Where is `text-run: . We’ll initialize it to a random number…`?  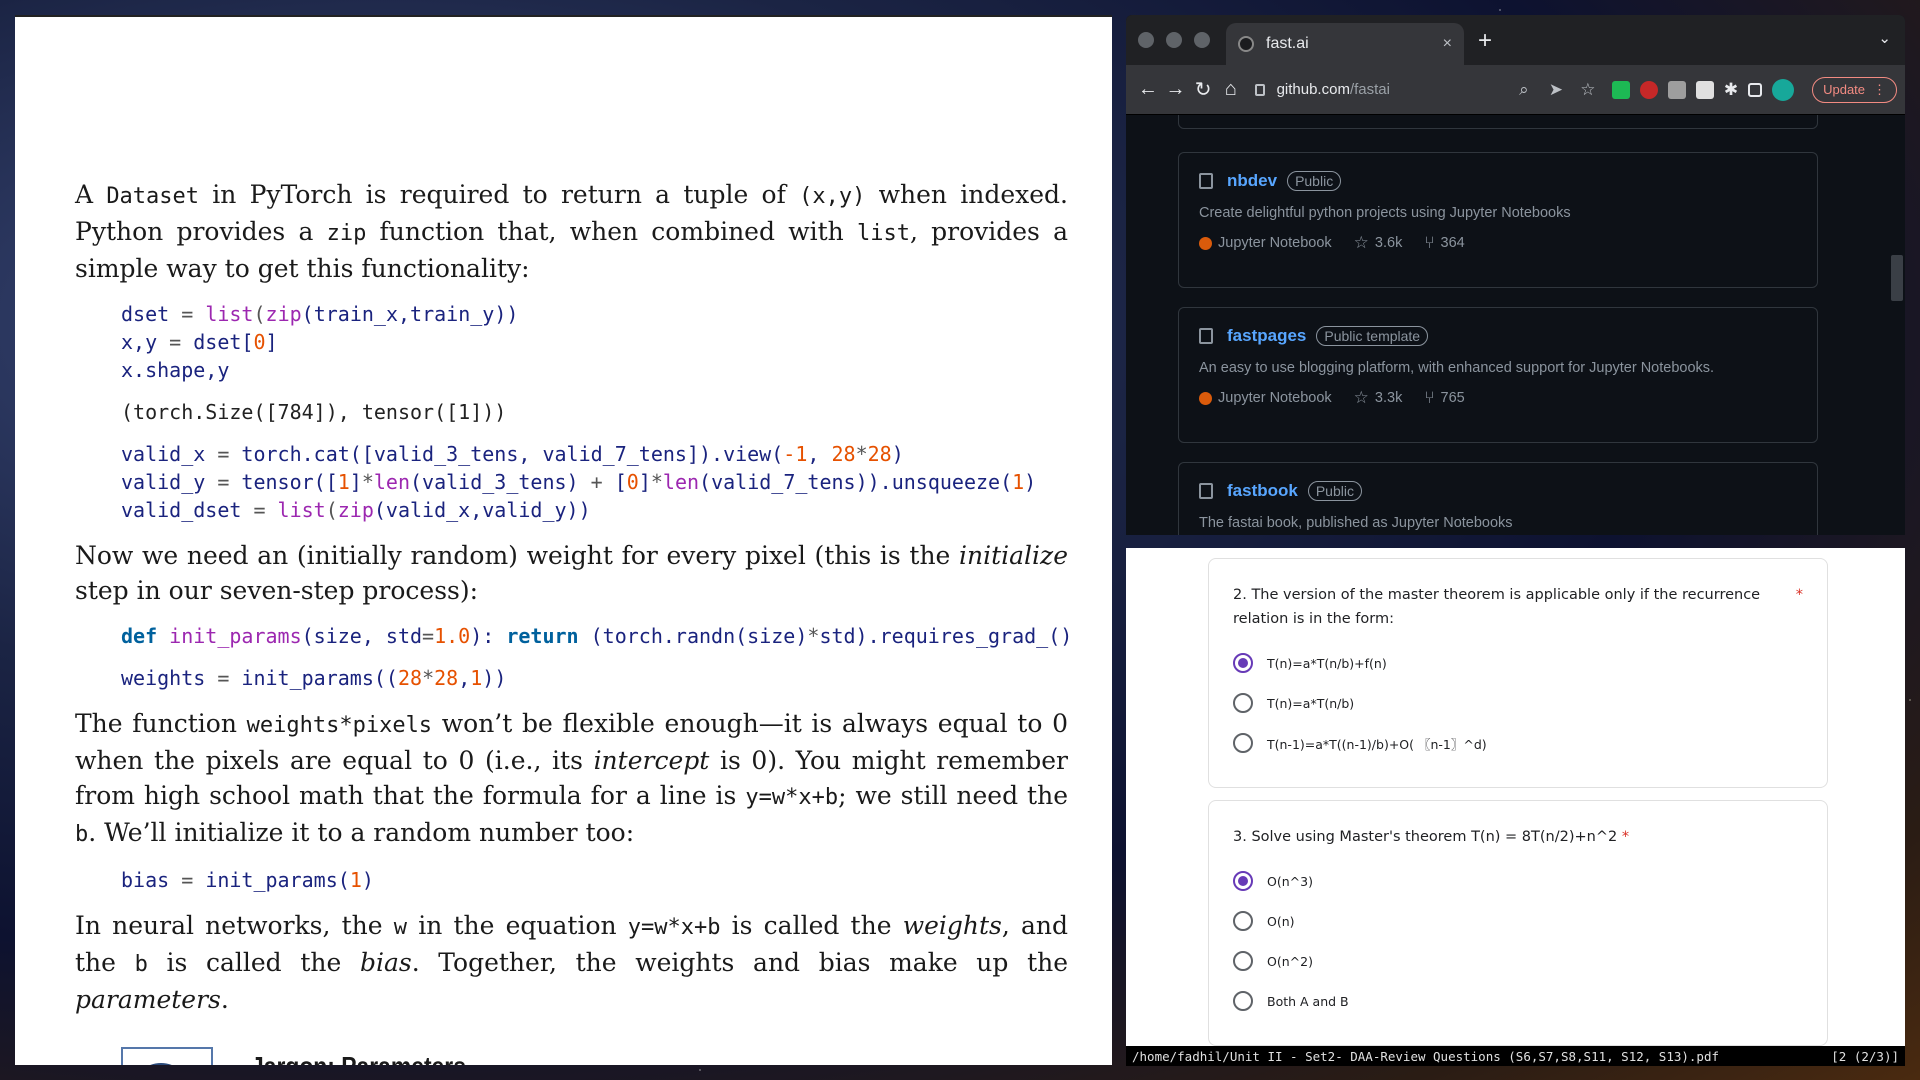
text-run: . We’ll initialize it to a random number… is located at coordinates (361, 832).